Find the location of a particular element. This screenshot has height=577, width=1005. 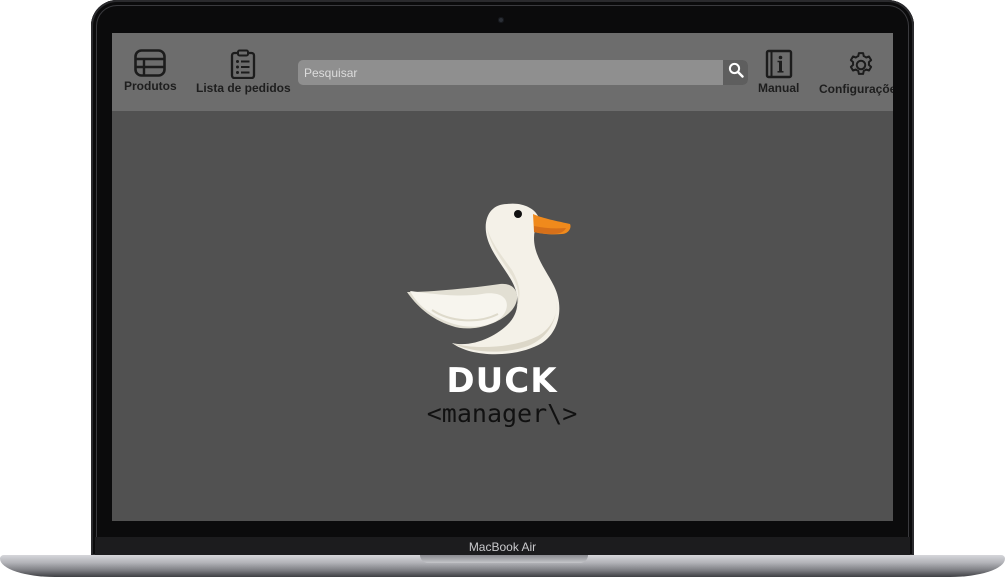

device-model-label: MacBook Air is located at coordinates (502, 546).